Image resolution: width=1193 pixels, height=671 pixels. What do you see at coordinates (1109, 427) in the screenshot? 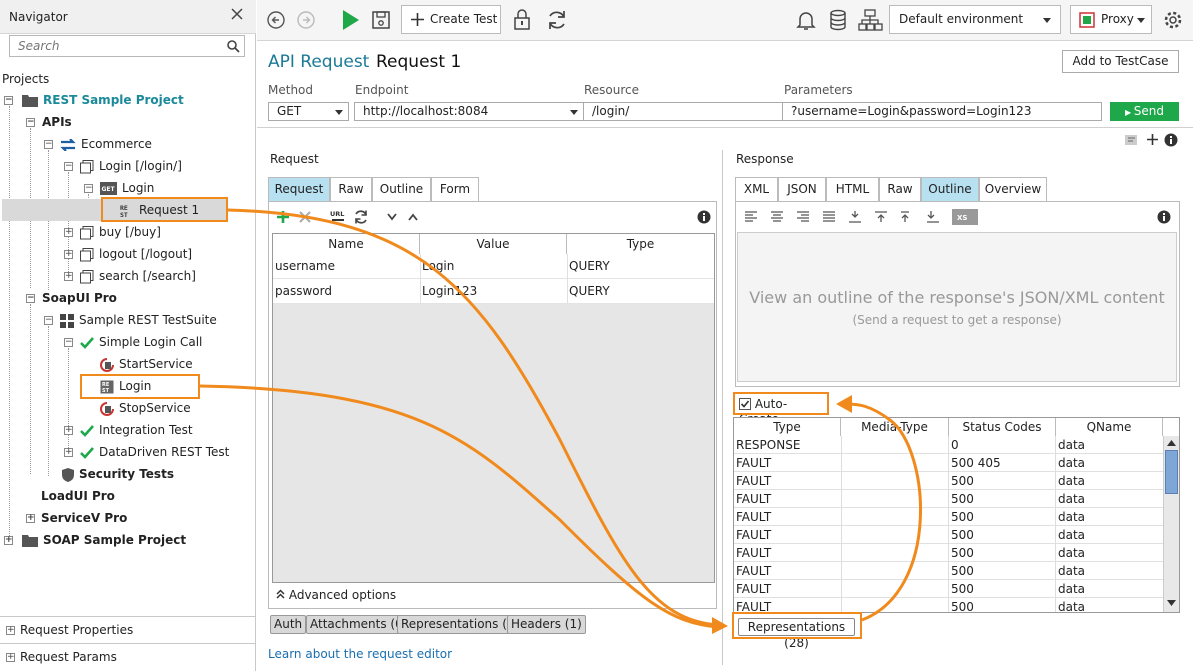
I see `column-header-qname: QName` at bounding box center [1109, 427].